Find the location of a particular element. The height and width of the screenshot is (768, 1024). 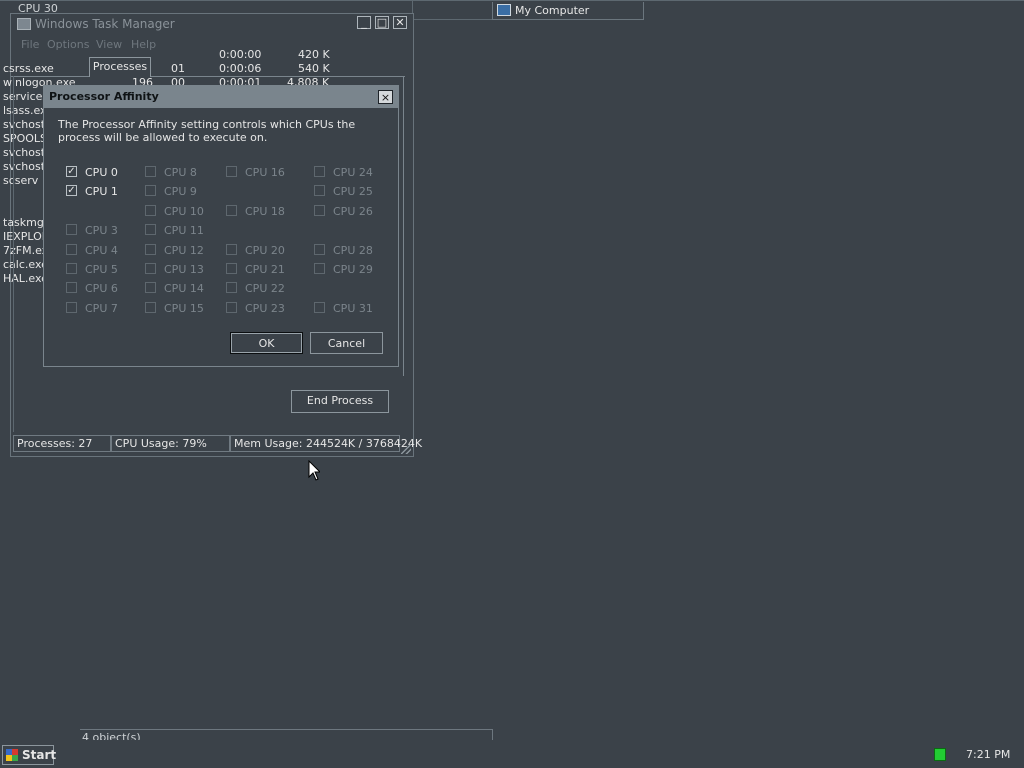

cpu-label: CPU 6 is located at coordinates (101, 288).